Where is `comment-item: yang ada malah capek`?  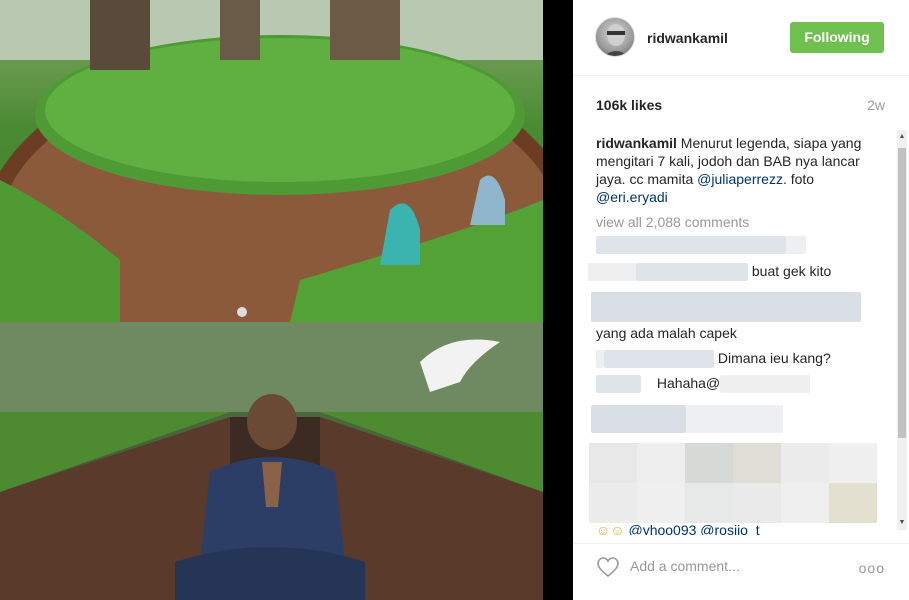
comment-item: yang ada malah capek is located at coordinates (666, 333).